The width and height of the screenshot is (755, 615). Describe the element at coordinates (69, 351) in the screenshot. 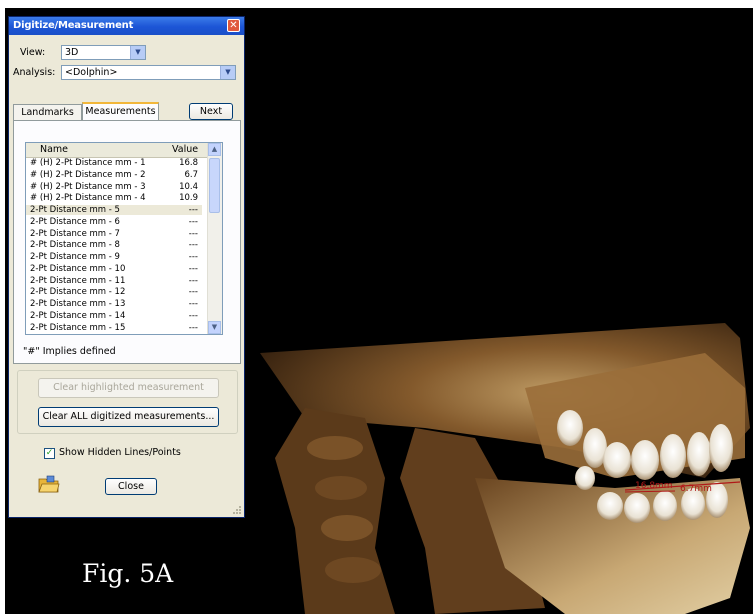

I see `defined-note: "#" Implies defined` at that location.